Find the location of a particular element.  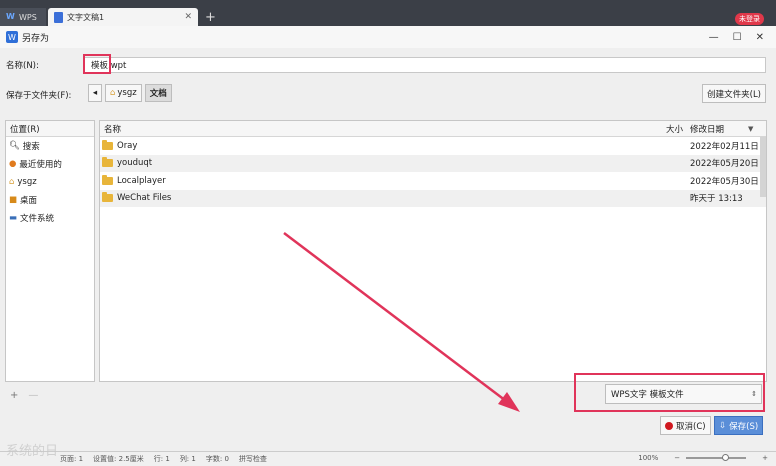

file-type-highlight is located at coordinates (669, 392).